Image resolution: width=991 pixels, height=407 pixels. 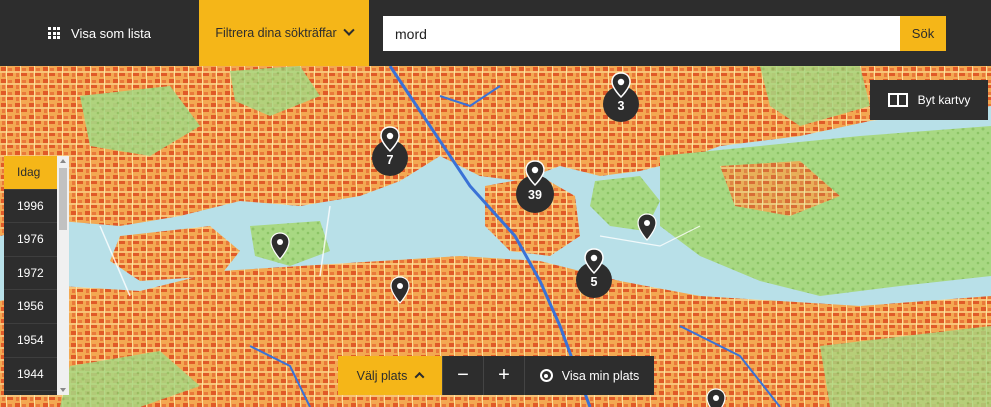 What do you see at coordinates (390, 160) in the screenshot?
I see `cluster-count: 7` at bounding box center [390, 160].